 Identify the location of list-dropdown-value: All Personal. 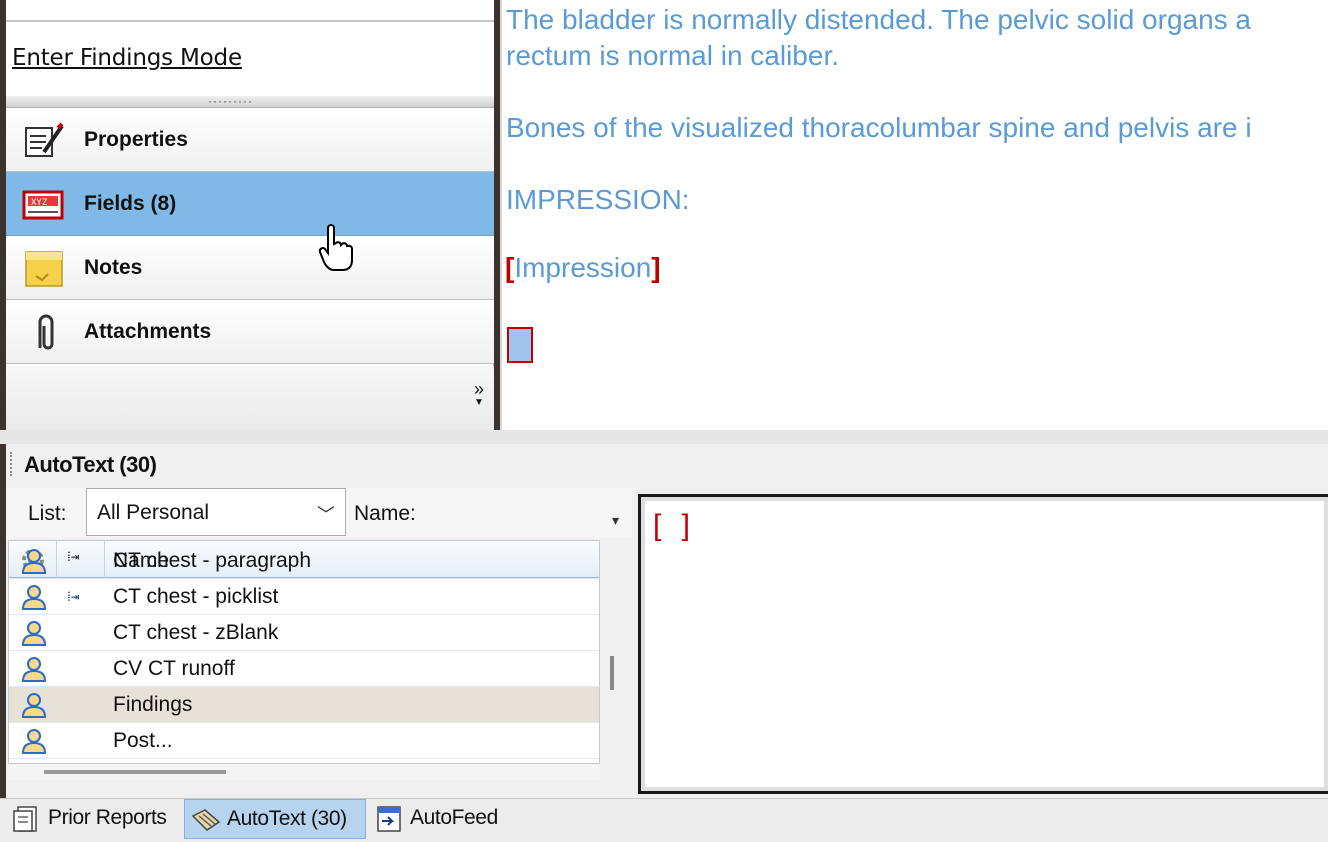
(153, 512).